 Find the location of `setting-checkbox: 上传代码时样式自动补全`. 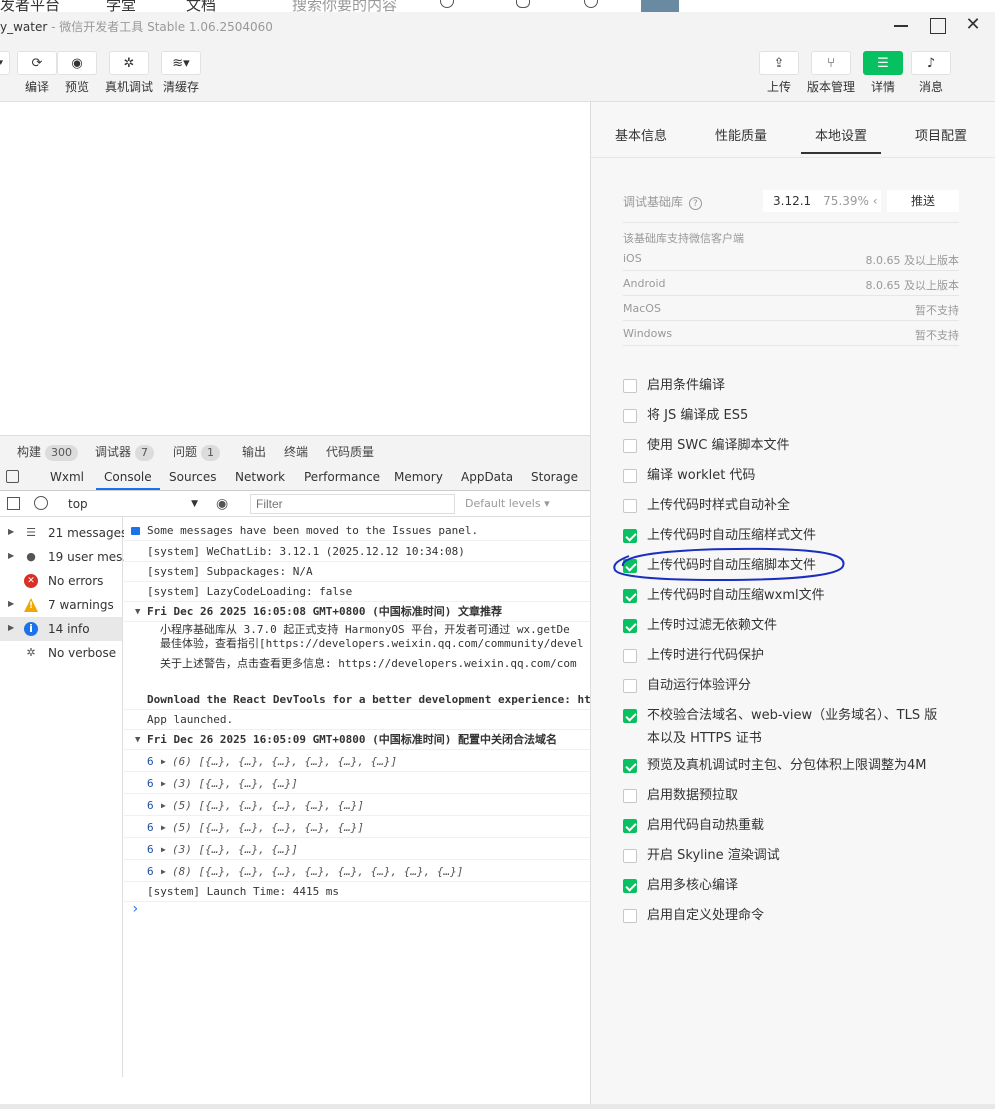

setting-checkbox: 上传代码时样式自动补全 is located at coordinates (798, 507).